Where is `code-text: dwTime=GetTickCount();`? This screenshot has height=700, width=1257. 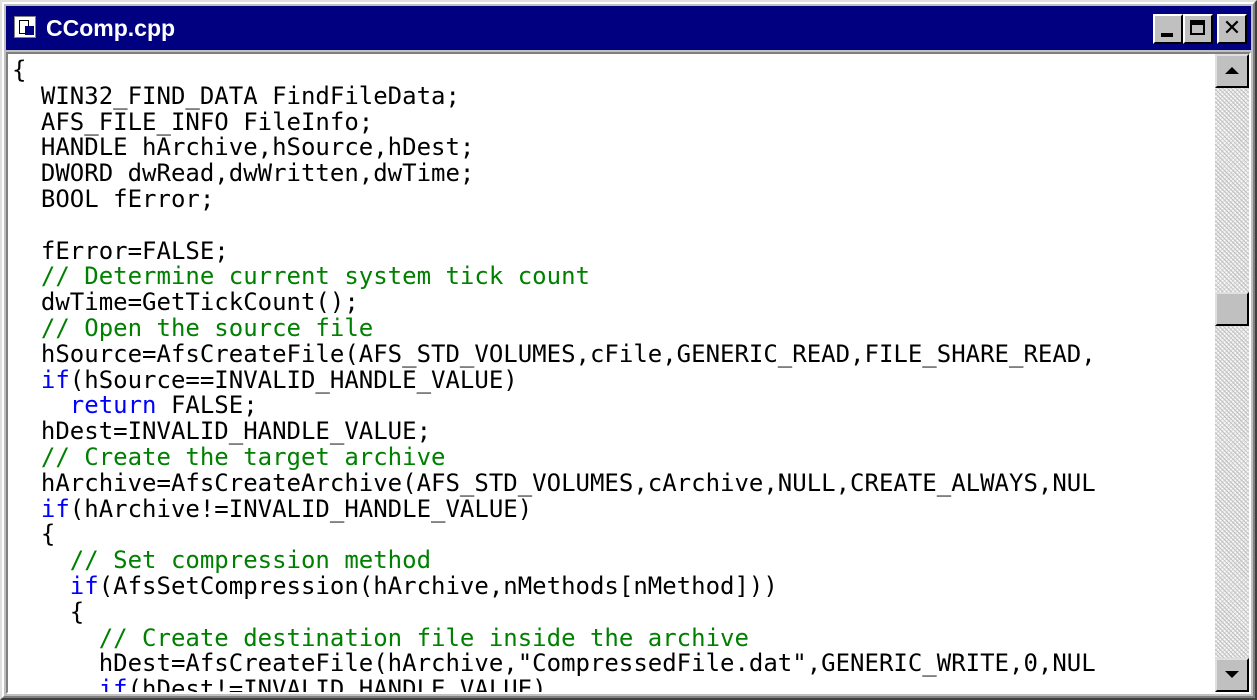 code-text: dwTime=GetTickCount(); is located at coordinates (185, 302).